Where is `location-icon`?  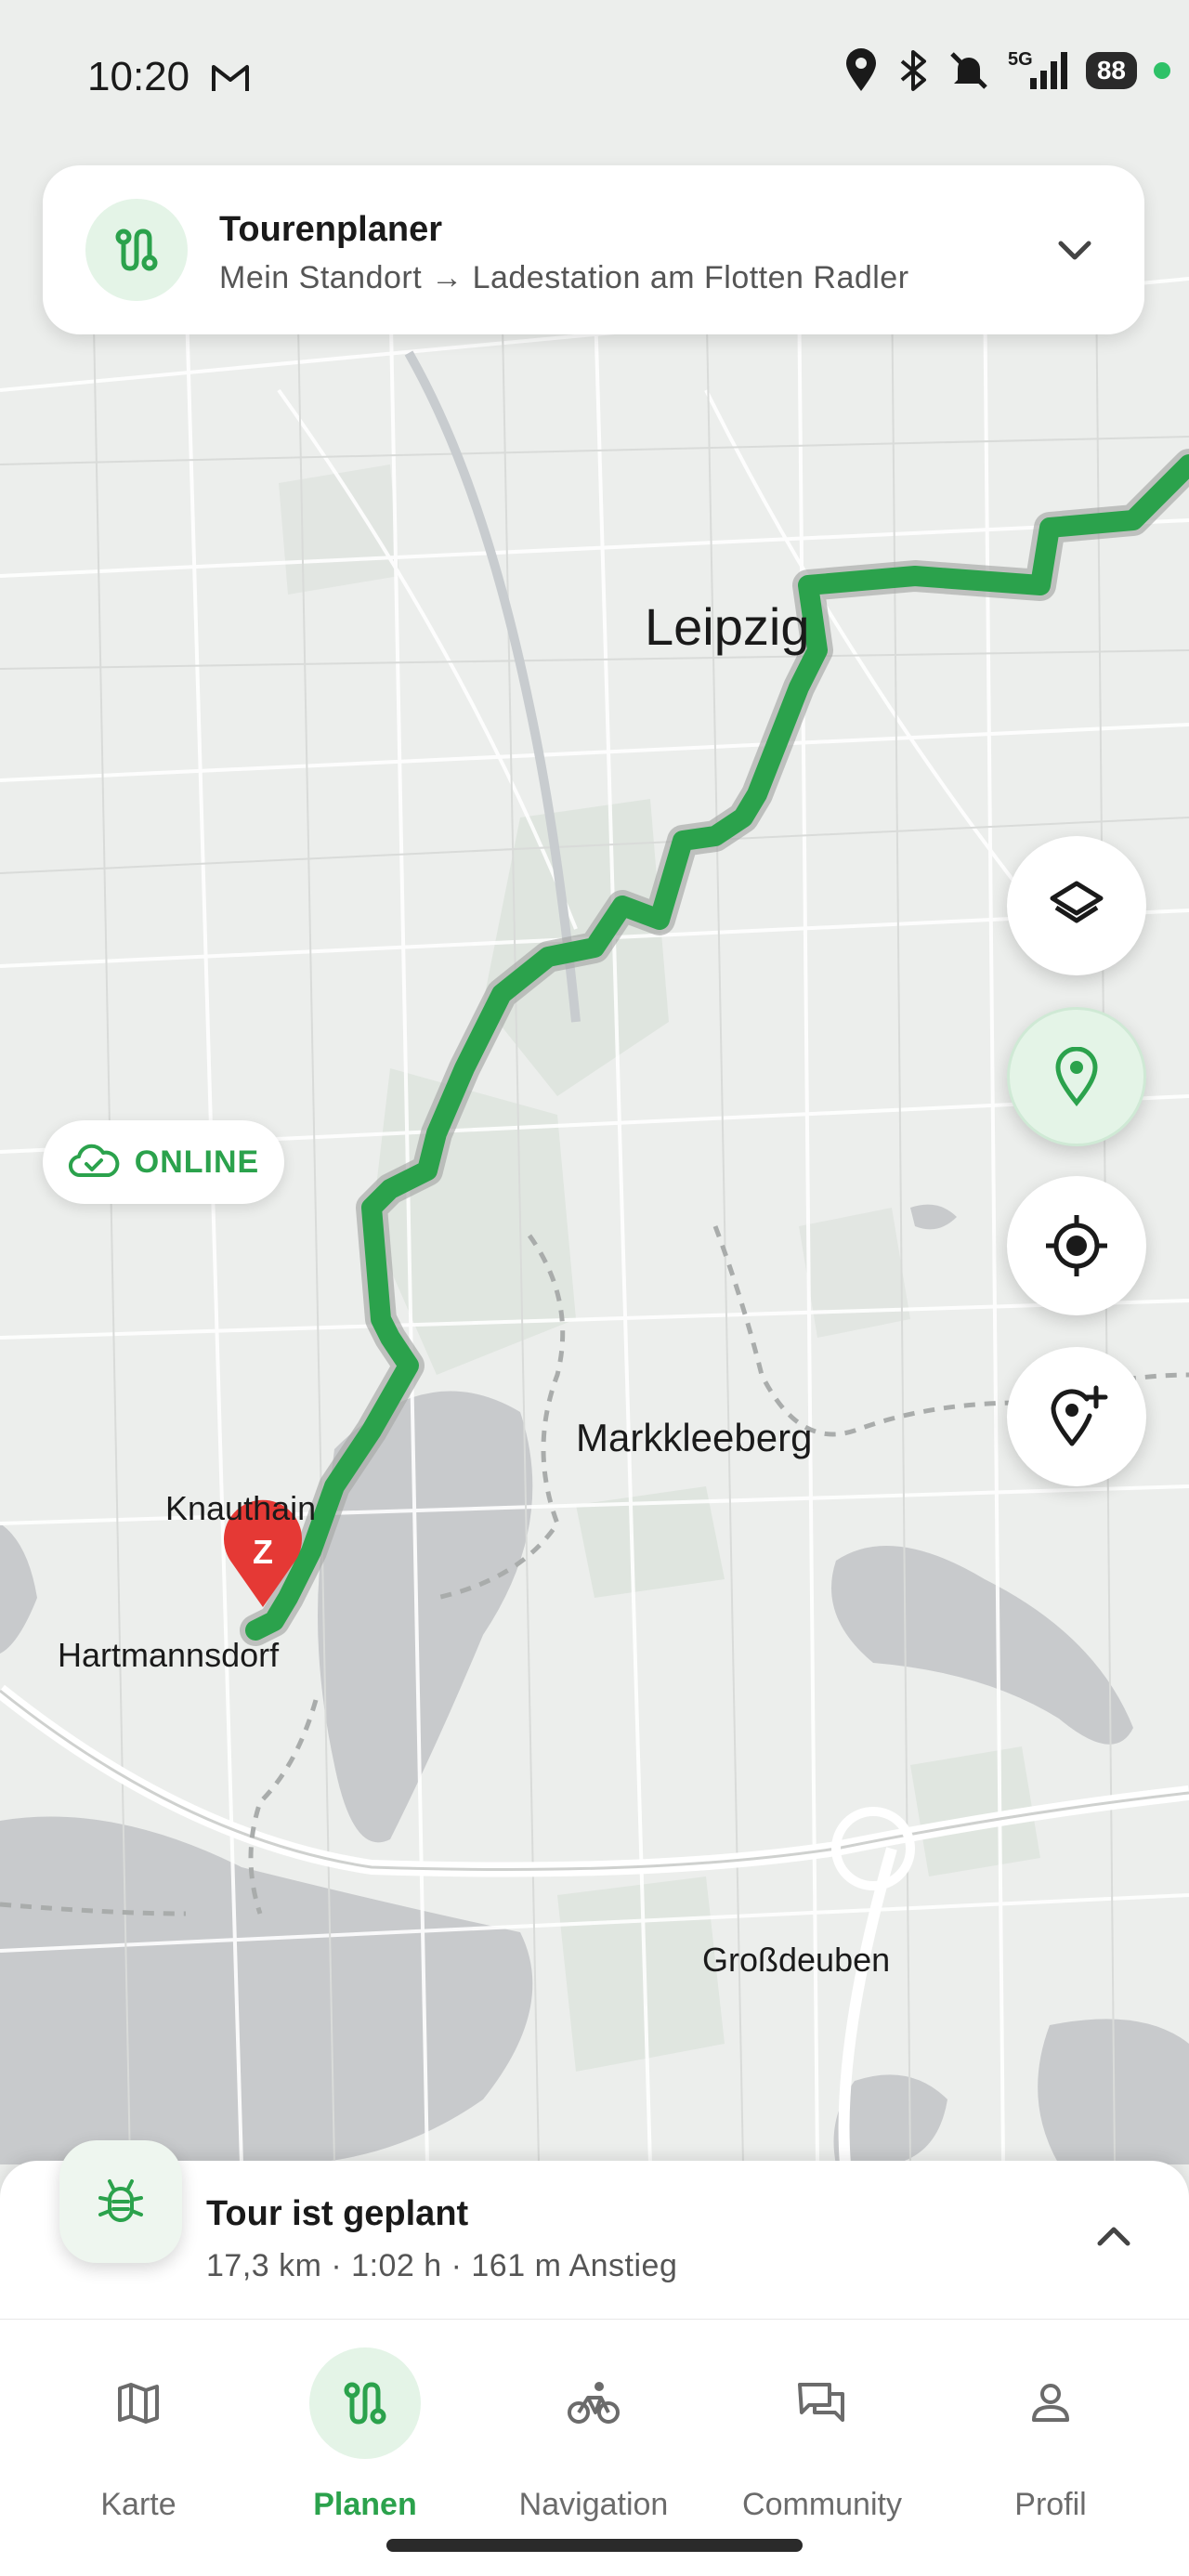 location-icon is located at coordinates (861, 70).